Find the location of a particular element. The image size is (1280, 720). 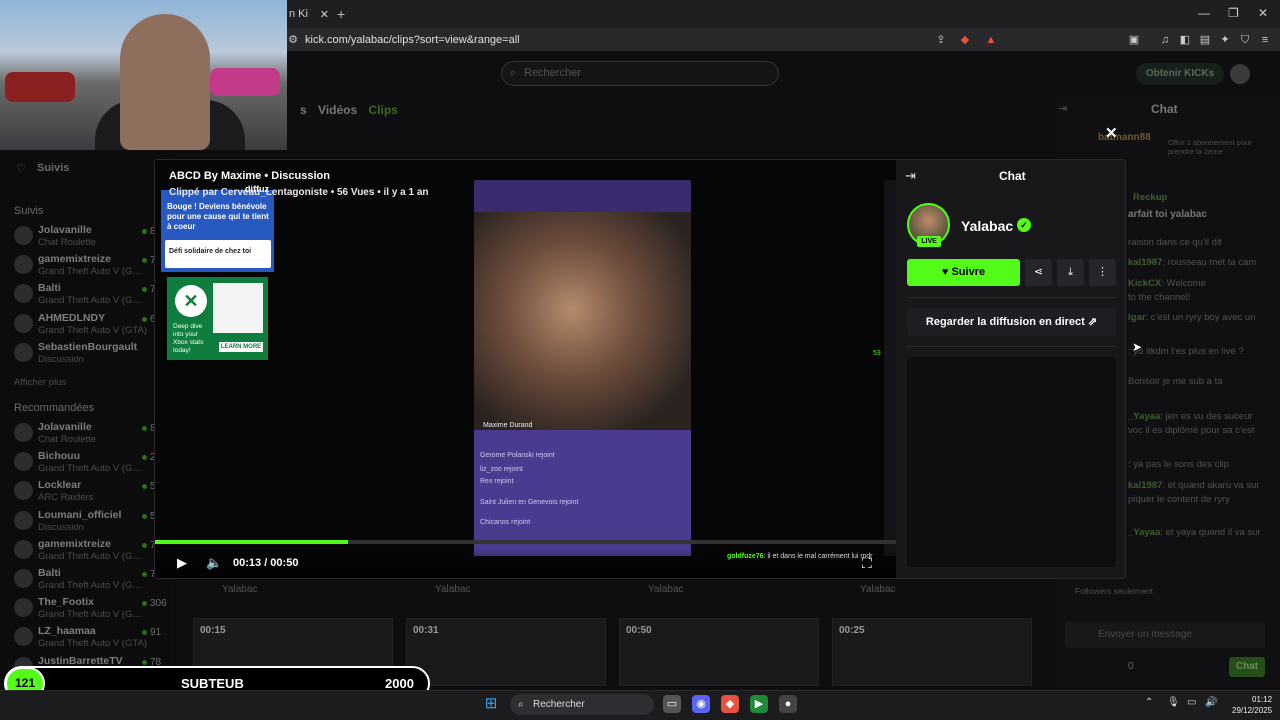

user-avatar is located at coordinates (1240, 74).